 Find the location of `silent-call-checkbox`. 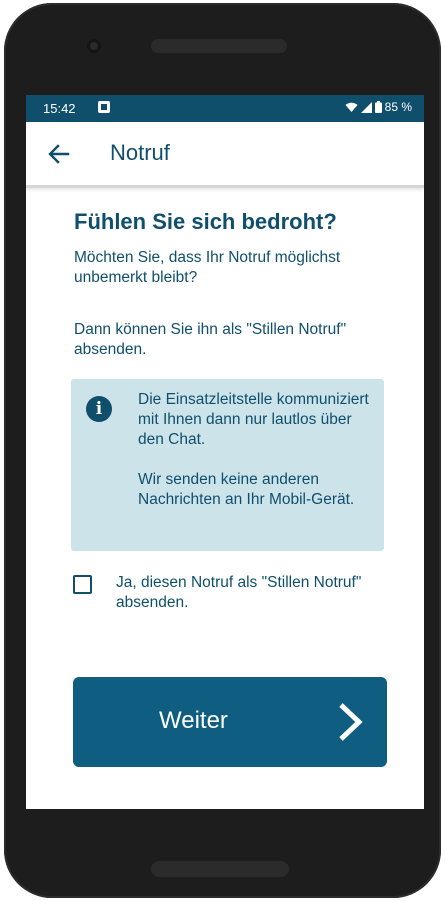

silent-call-checkbox is located at coordinates (82, 584).